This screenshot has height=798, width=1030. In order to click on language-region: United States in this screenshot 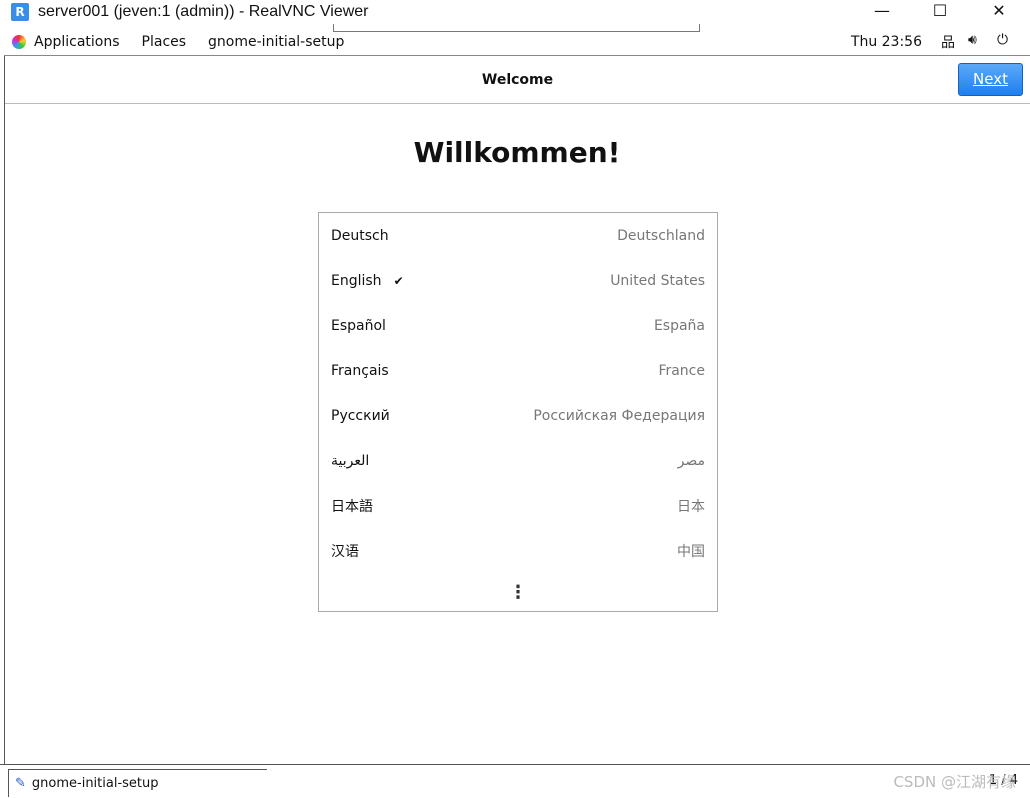, I will do `click(657, 280)`.